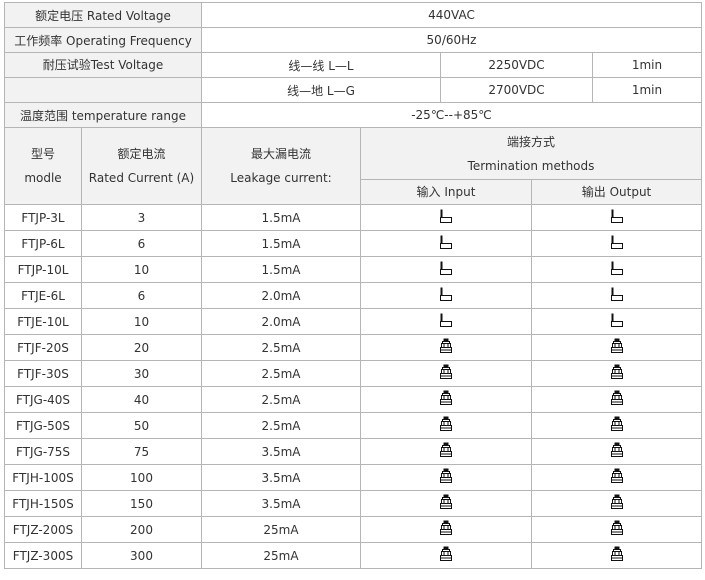  Describe the element at coordinates (43, 295) in the screenshot. I see `model-cell: FTJE-6L` at that location.